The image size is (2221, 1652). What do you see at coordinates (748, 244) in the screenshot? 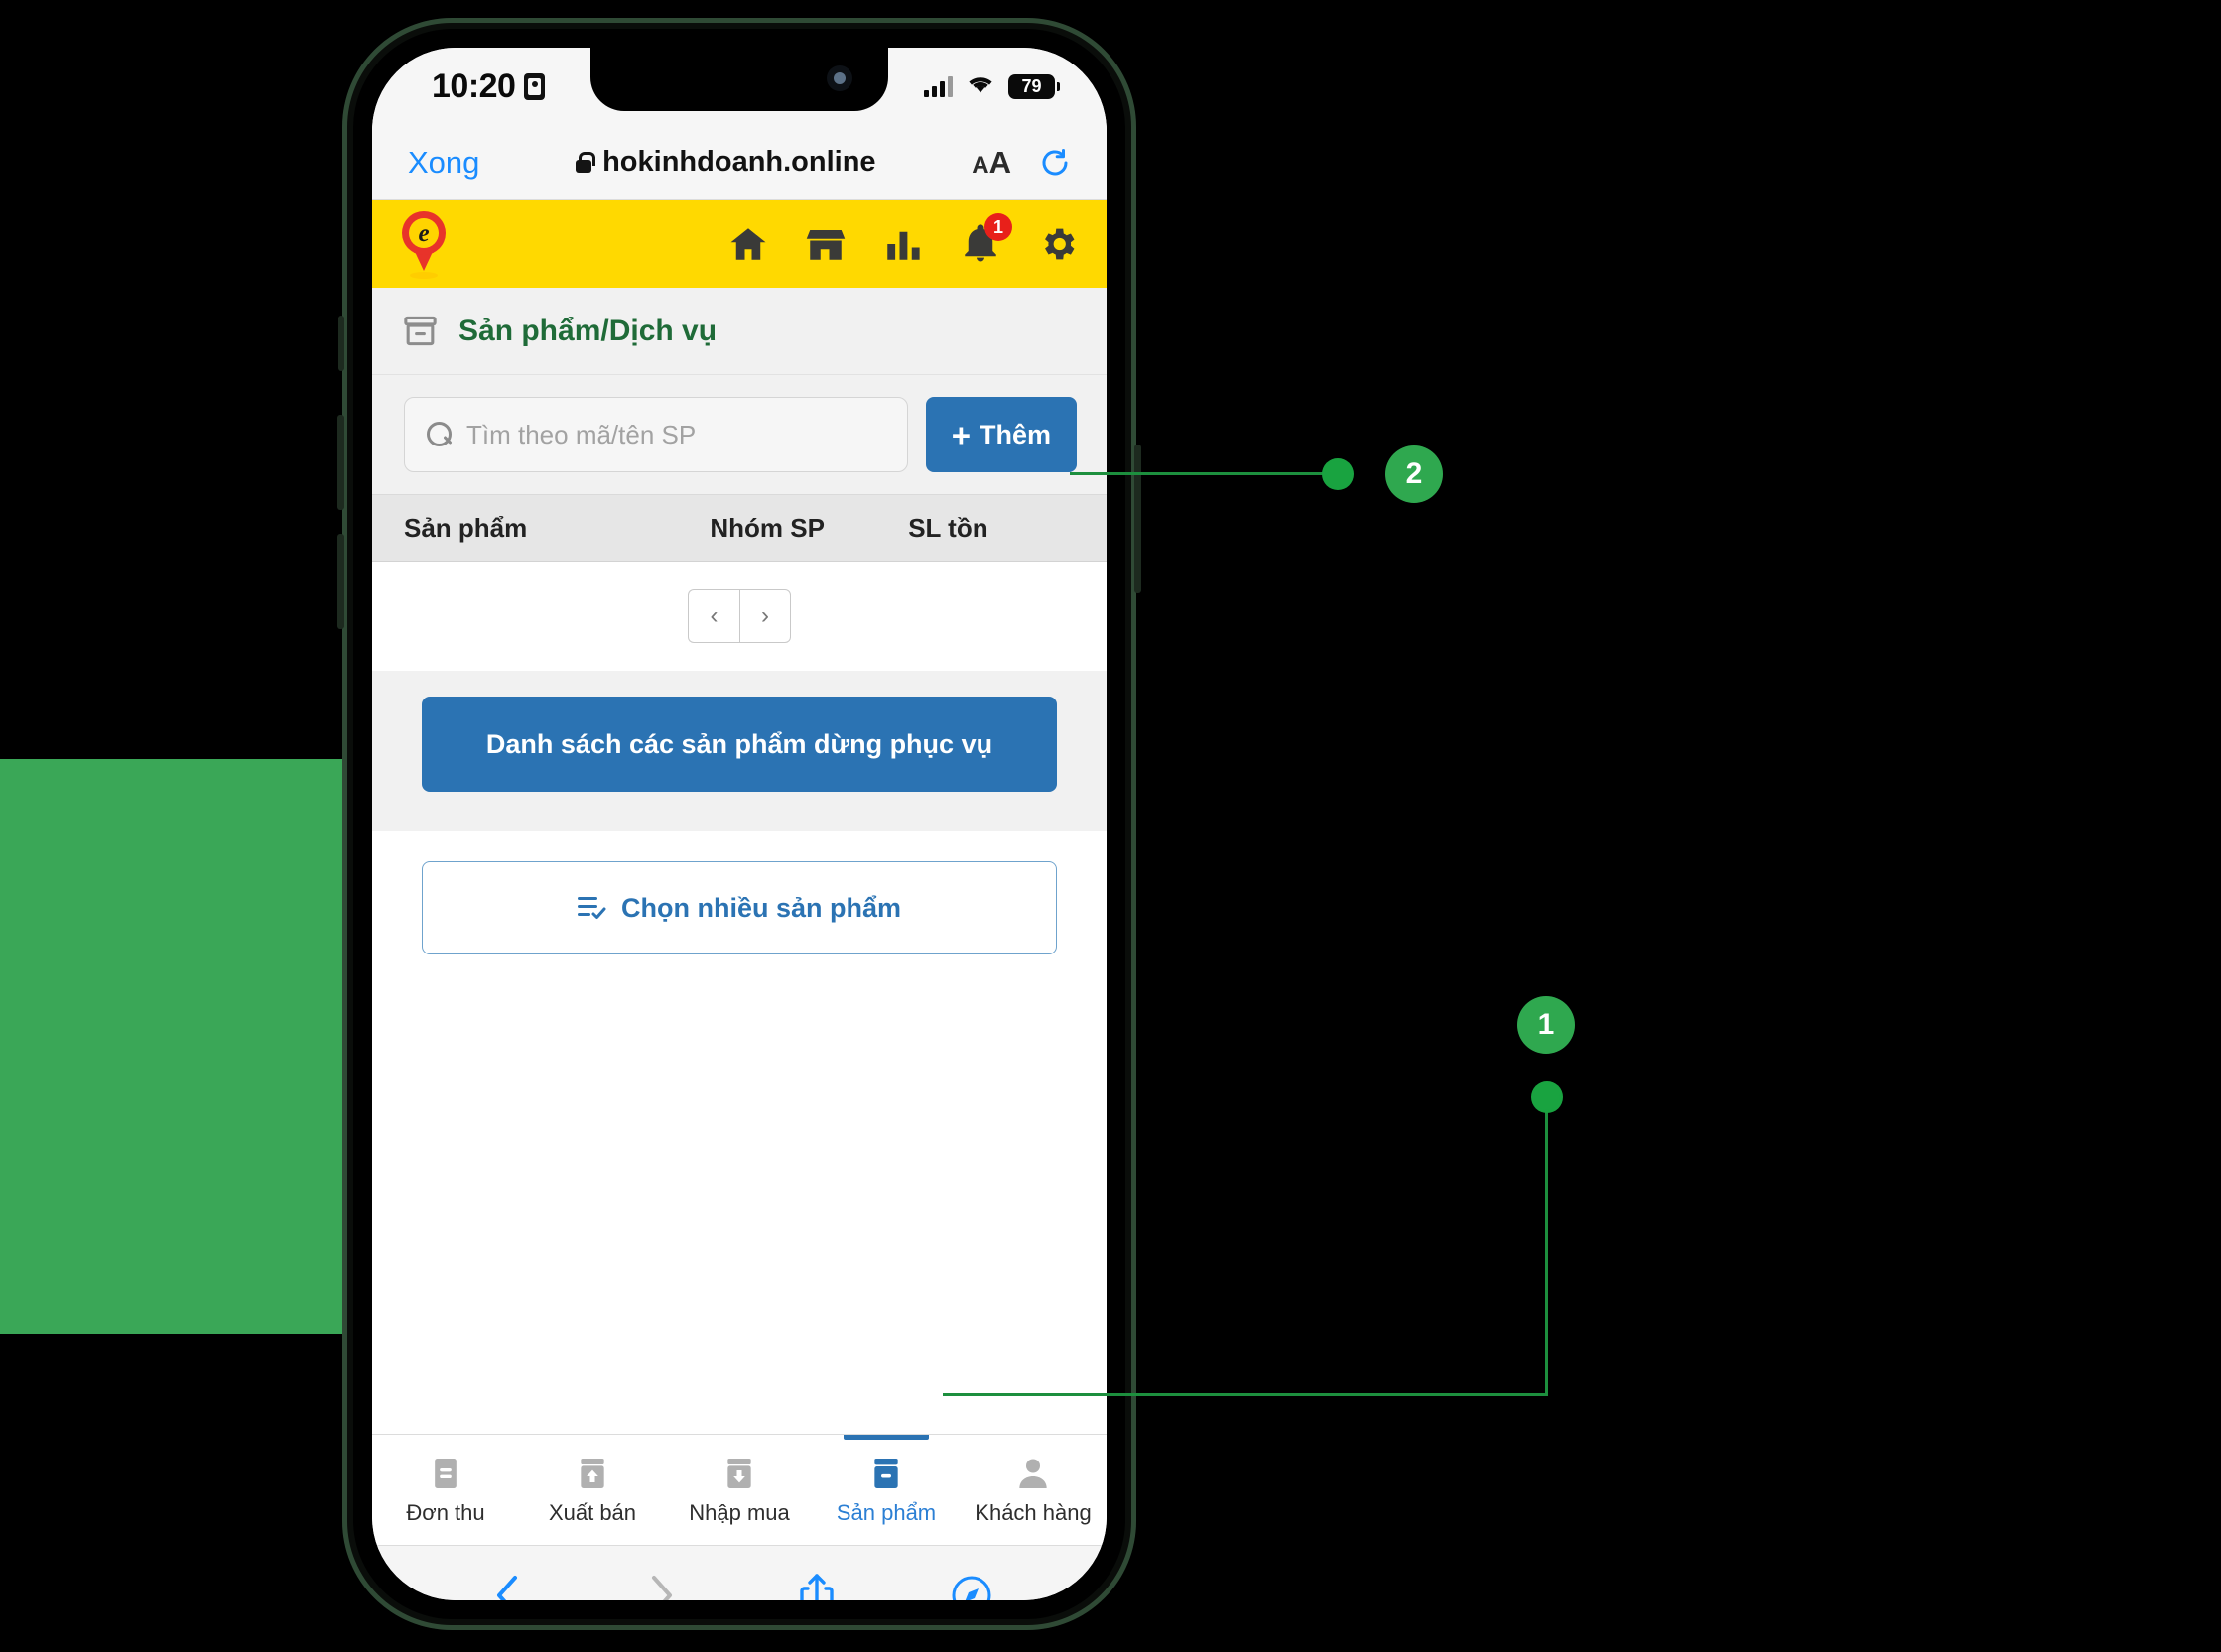
I see `home-icon` at bounding box center [748, 244].